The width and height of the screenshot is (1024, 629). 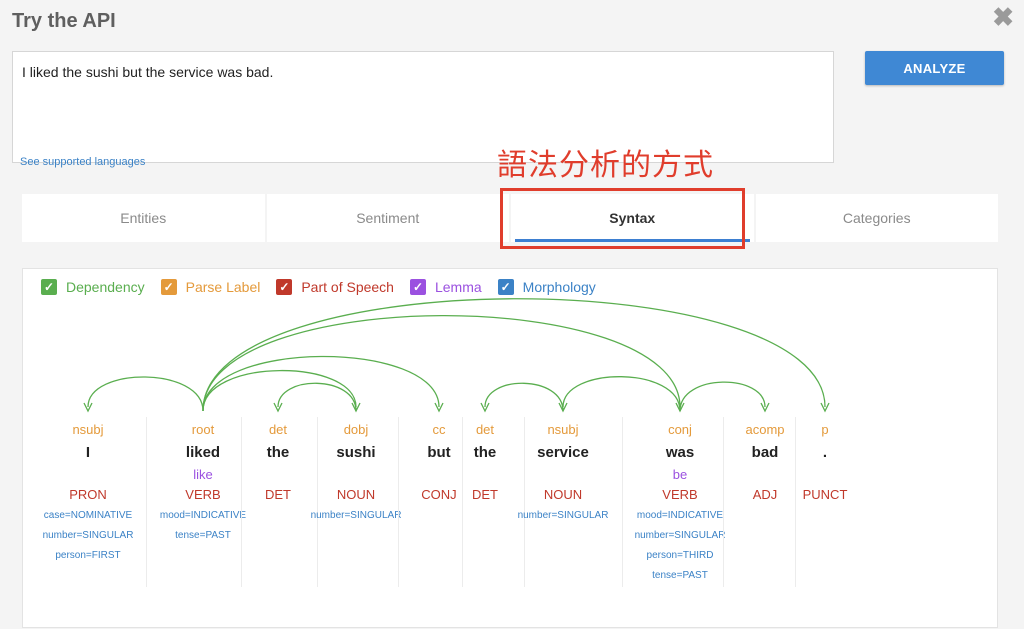 I want to click on token-morphology: person=THIRD, so click(x=680, y=555).